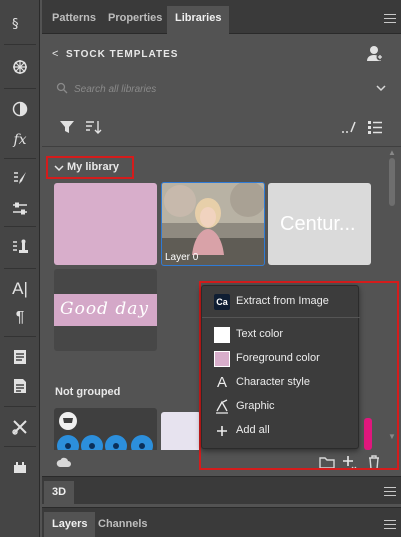 This screenshot has width=401, height=537. What do you see at coordinates (392, 152) in the screenshot?
I see `scroll-up-icon: ▲` at bounding box center [392, 152].